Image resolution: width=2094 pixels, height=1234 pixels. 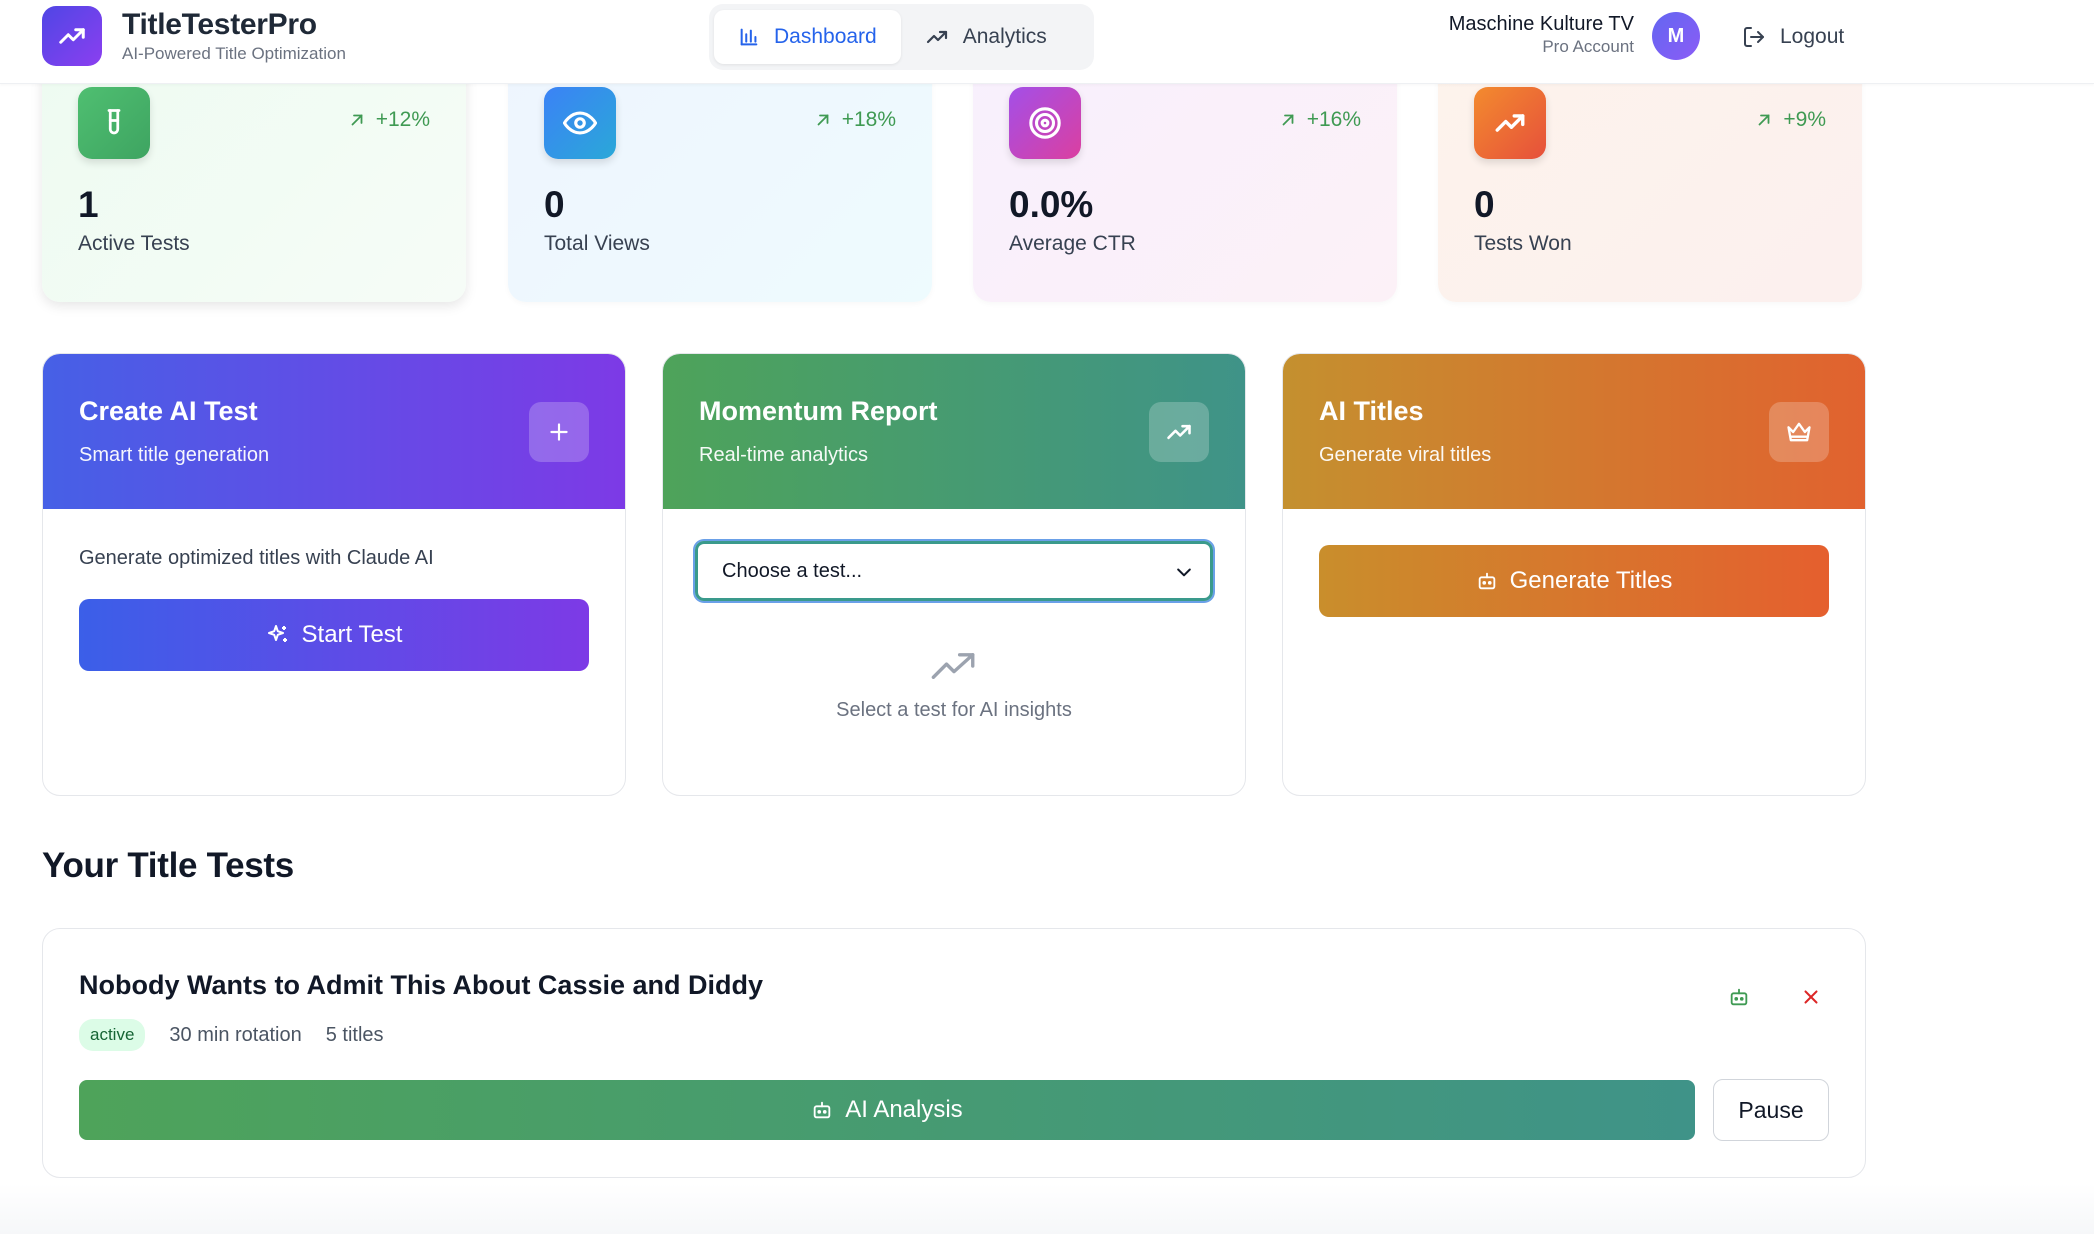 What do you see at coordinates (1811, 997) in the screenshot?
I see `close-icon` at bounding box center [1811, 997].